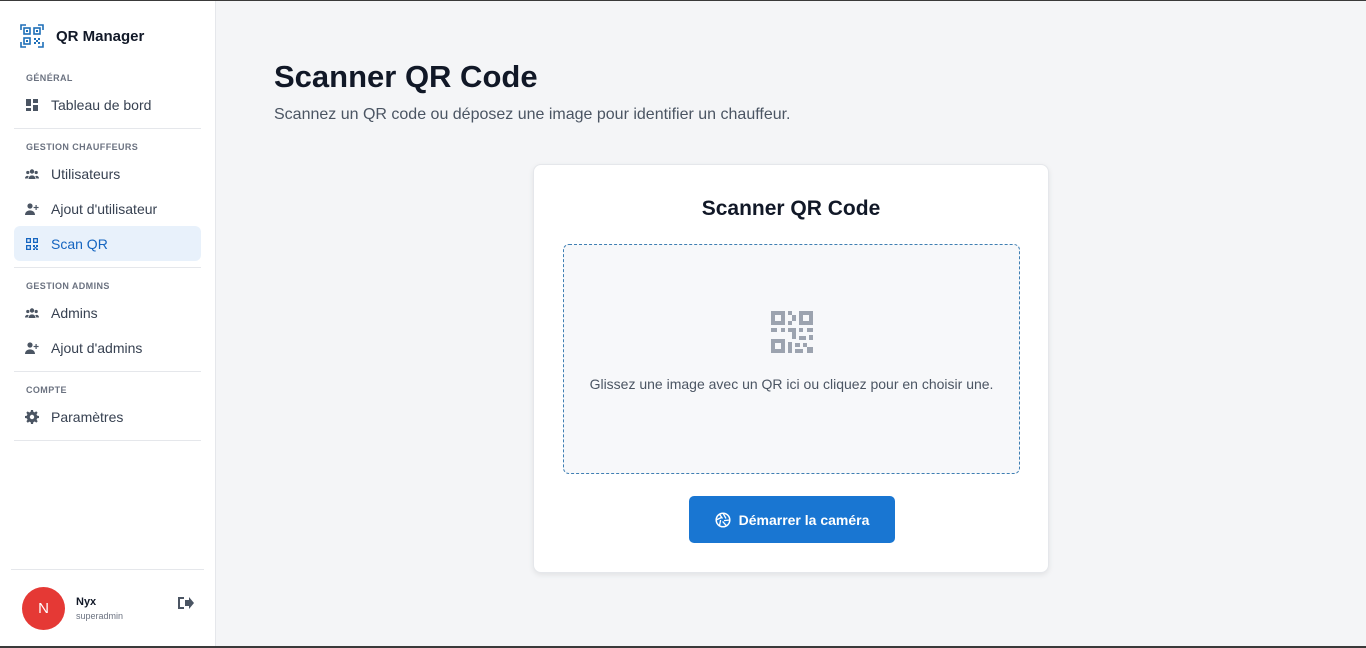  I want to click on section-label-general: GÉNÉRAL, so click(49, 78).